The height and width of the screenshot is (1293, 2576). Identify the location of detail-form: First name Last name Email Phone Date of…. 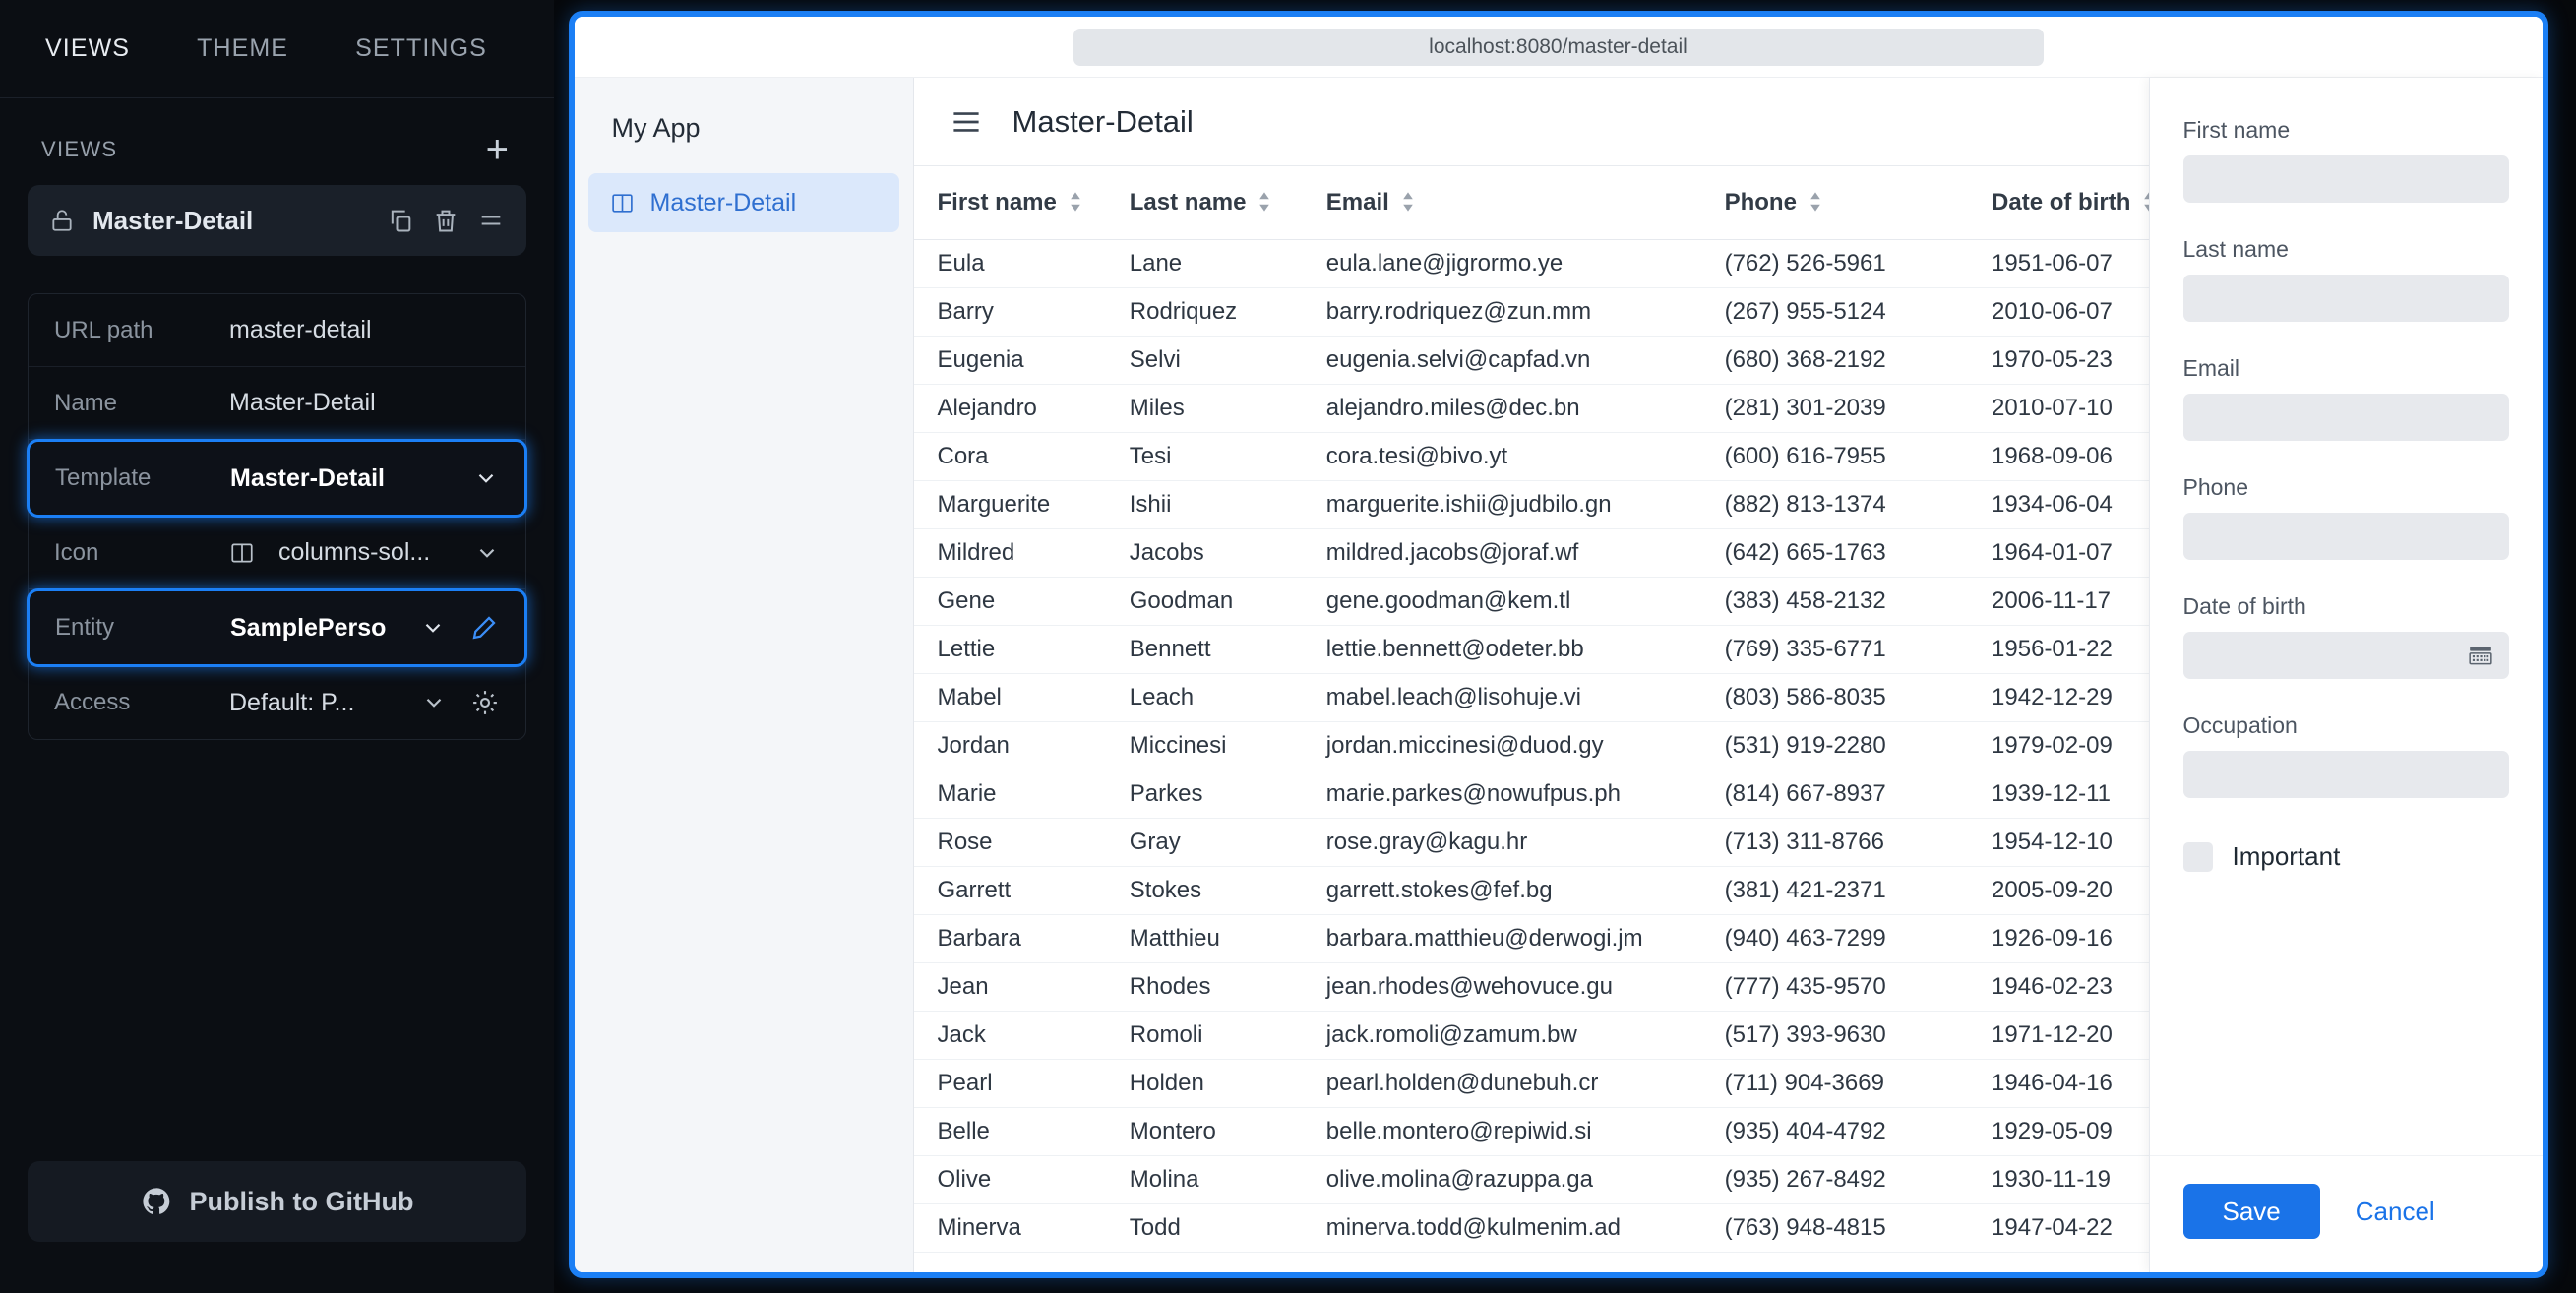
(2346, 616).